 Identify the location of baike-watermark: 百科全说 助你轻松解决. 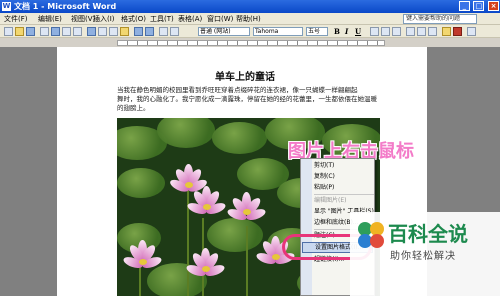
(425, 254).